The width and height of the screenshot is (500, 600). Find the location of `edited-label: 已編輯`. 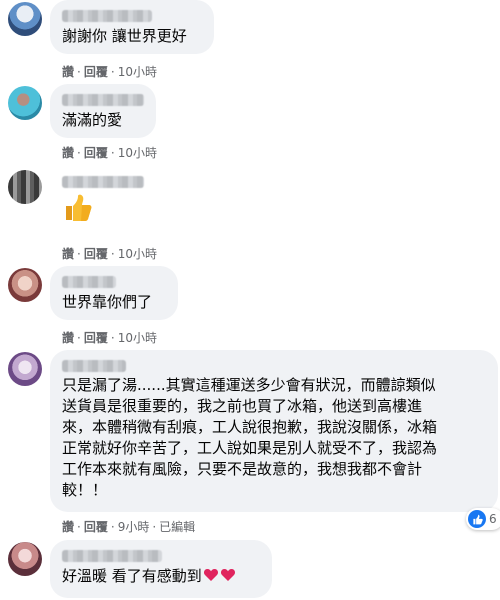

edited-label: 已編輯 is located at coordinates (177, 527).